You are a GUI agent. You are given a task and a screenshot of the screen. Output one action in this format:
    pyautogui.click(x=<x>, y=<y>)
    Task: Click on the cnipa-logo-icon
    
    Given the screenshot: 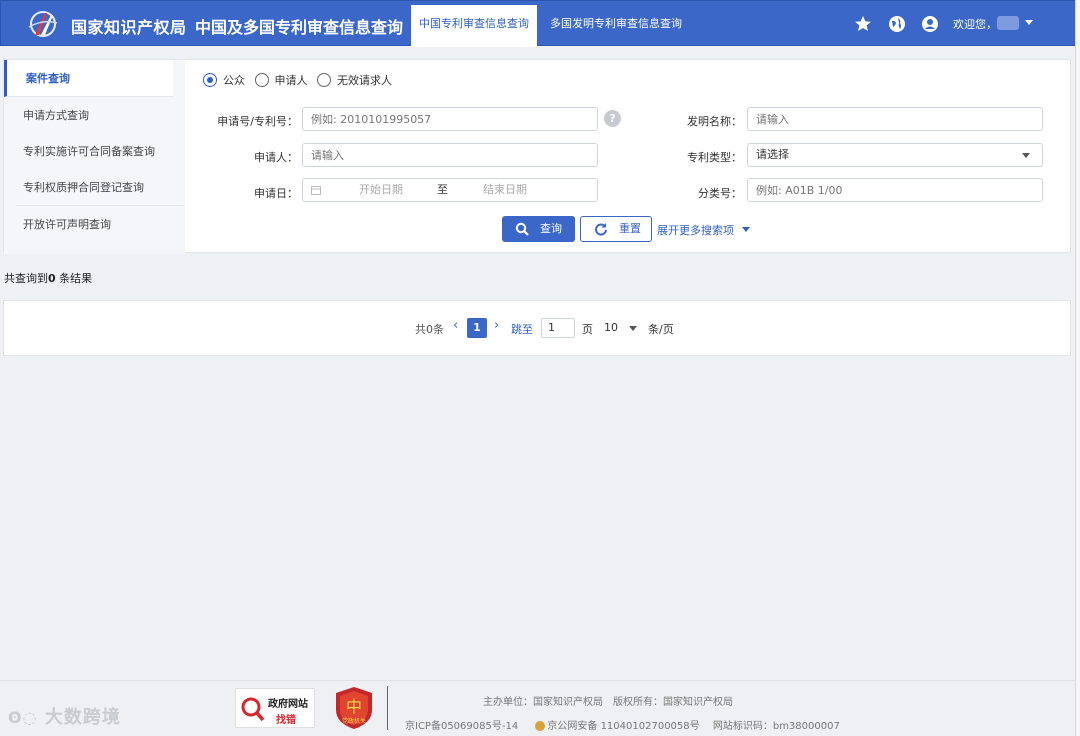 What is the action you would take?
    pyautogui.click(x=43, y=24)
    